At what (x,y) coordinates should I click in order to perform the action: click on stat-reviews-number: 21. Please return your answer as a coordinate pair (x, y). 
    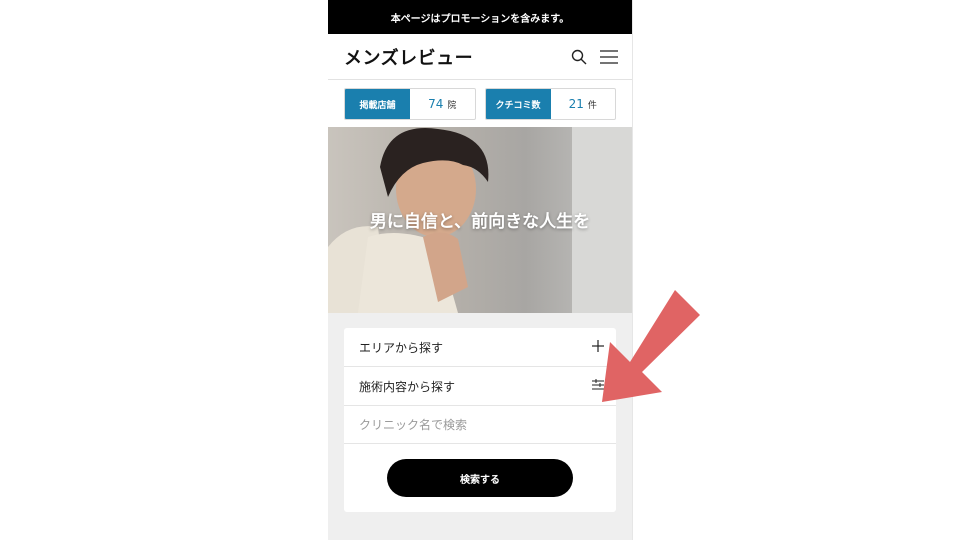
    Looking at the image, I should click on (576, 104).